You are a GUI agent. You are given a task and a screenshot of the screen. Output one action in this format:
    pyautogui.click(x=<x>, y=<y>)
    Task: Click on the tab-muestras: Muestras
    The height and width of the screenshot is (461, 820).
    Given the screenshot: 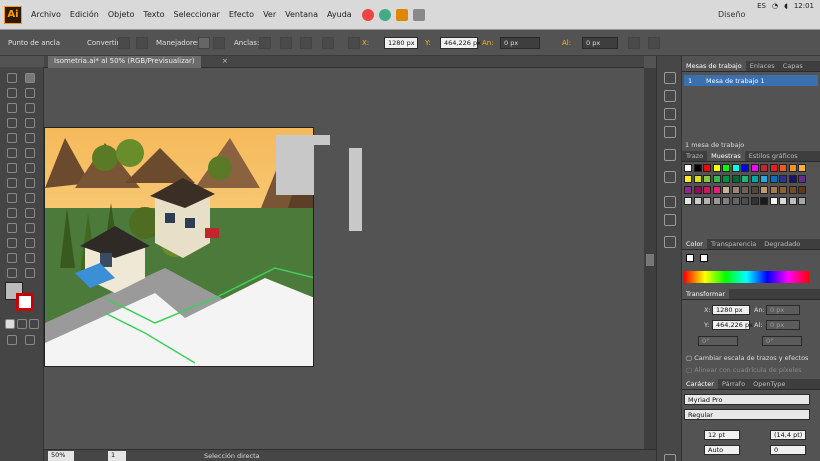 What is the action you would take?
    pyautogui.click(x=726, y=156)
    